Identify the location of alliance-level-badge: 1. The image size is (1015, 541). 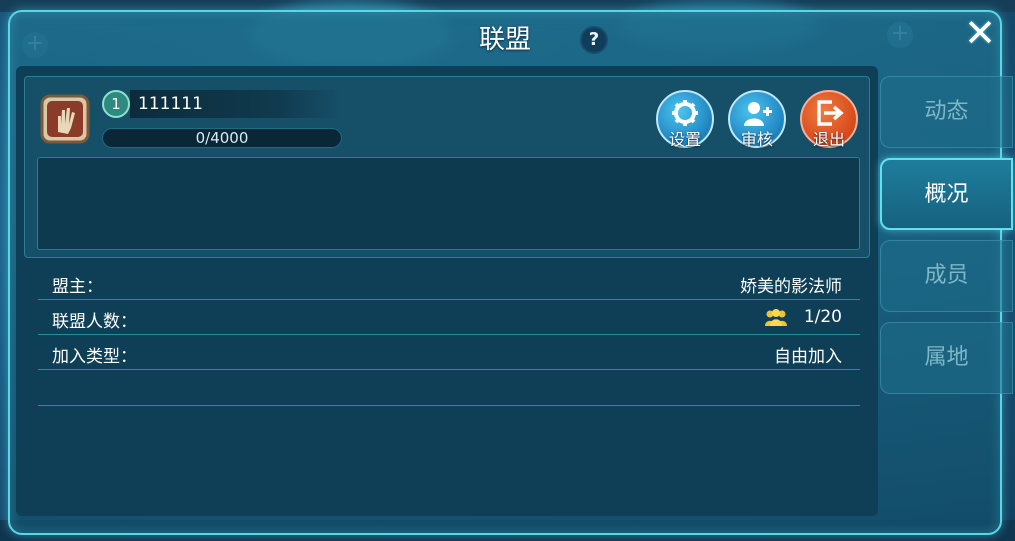
(116, 104).